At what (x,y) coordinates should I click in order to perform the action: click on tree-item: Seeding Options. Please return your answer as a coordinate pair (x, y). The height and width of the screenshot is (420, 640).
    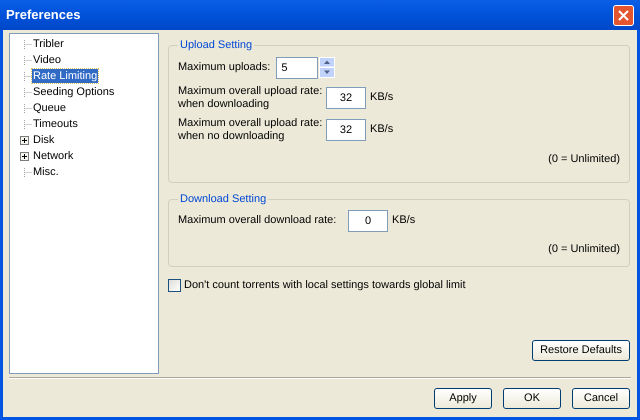
    Looking at the image, I should click on (74, 92).